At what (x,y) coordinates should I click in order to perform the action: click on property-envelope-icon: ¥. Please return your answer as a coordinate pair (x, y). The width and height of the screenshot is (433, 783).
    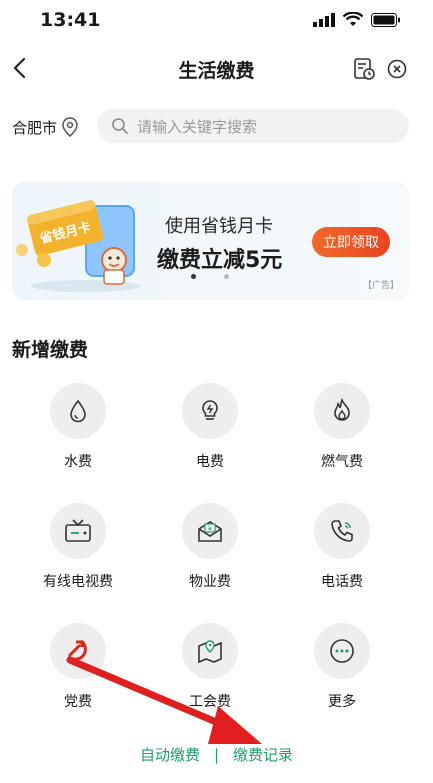
    Looking at the image, I should click on (210, 531).